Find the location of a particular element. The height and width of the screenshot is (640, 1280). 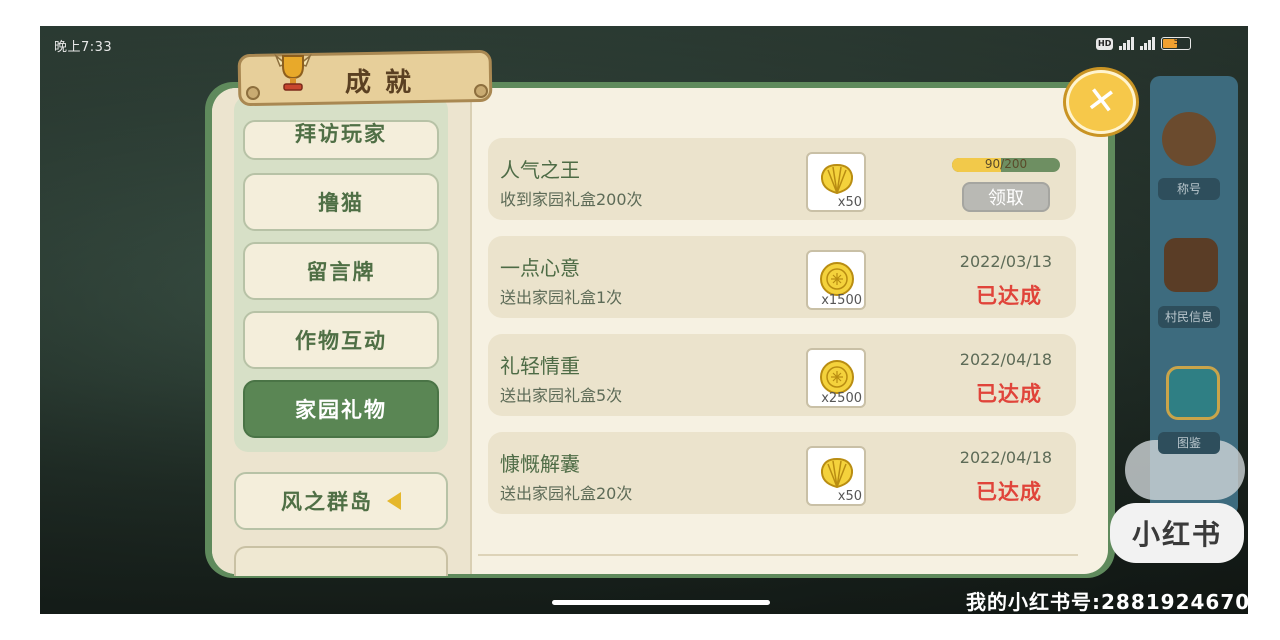

close-button: ✕ is located at coordinates (1101, 102).